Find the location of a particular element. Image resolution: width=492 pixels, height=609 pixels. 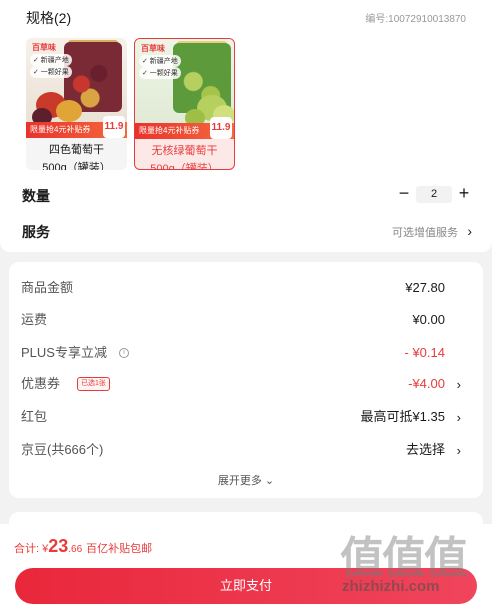

plus-discount-value: - ¥0.14 is located at coordinates (424, 352).